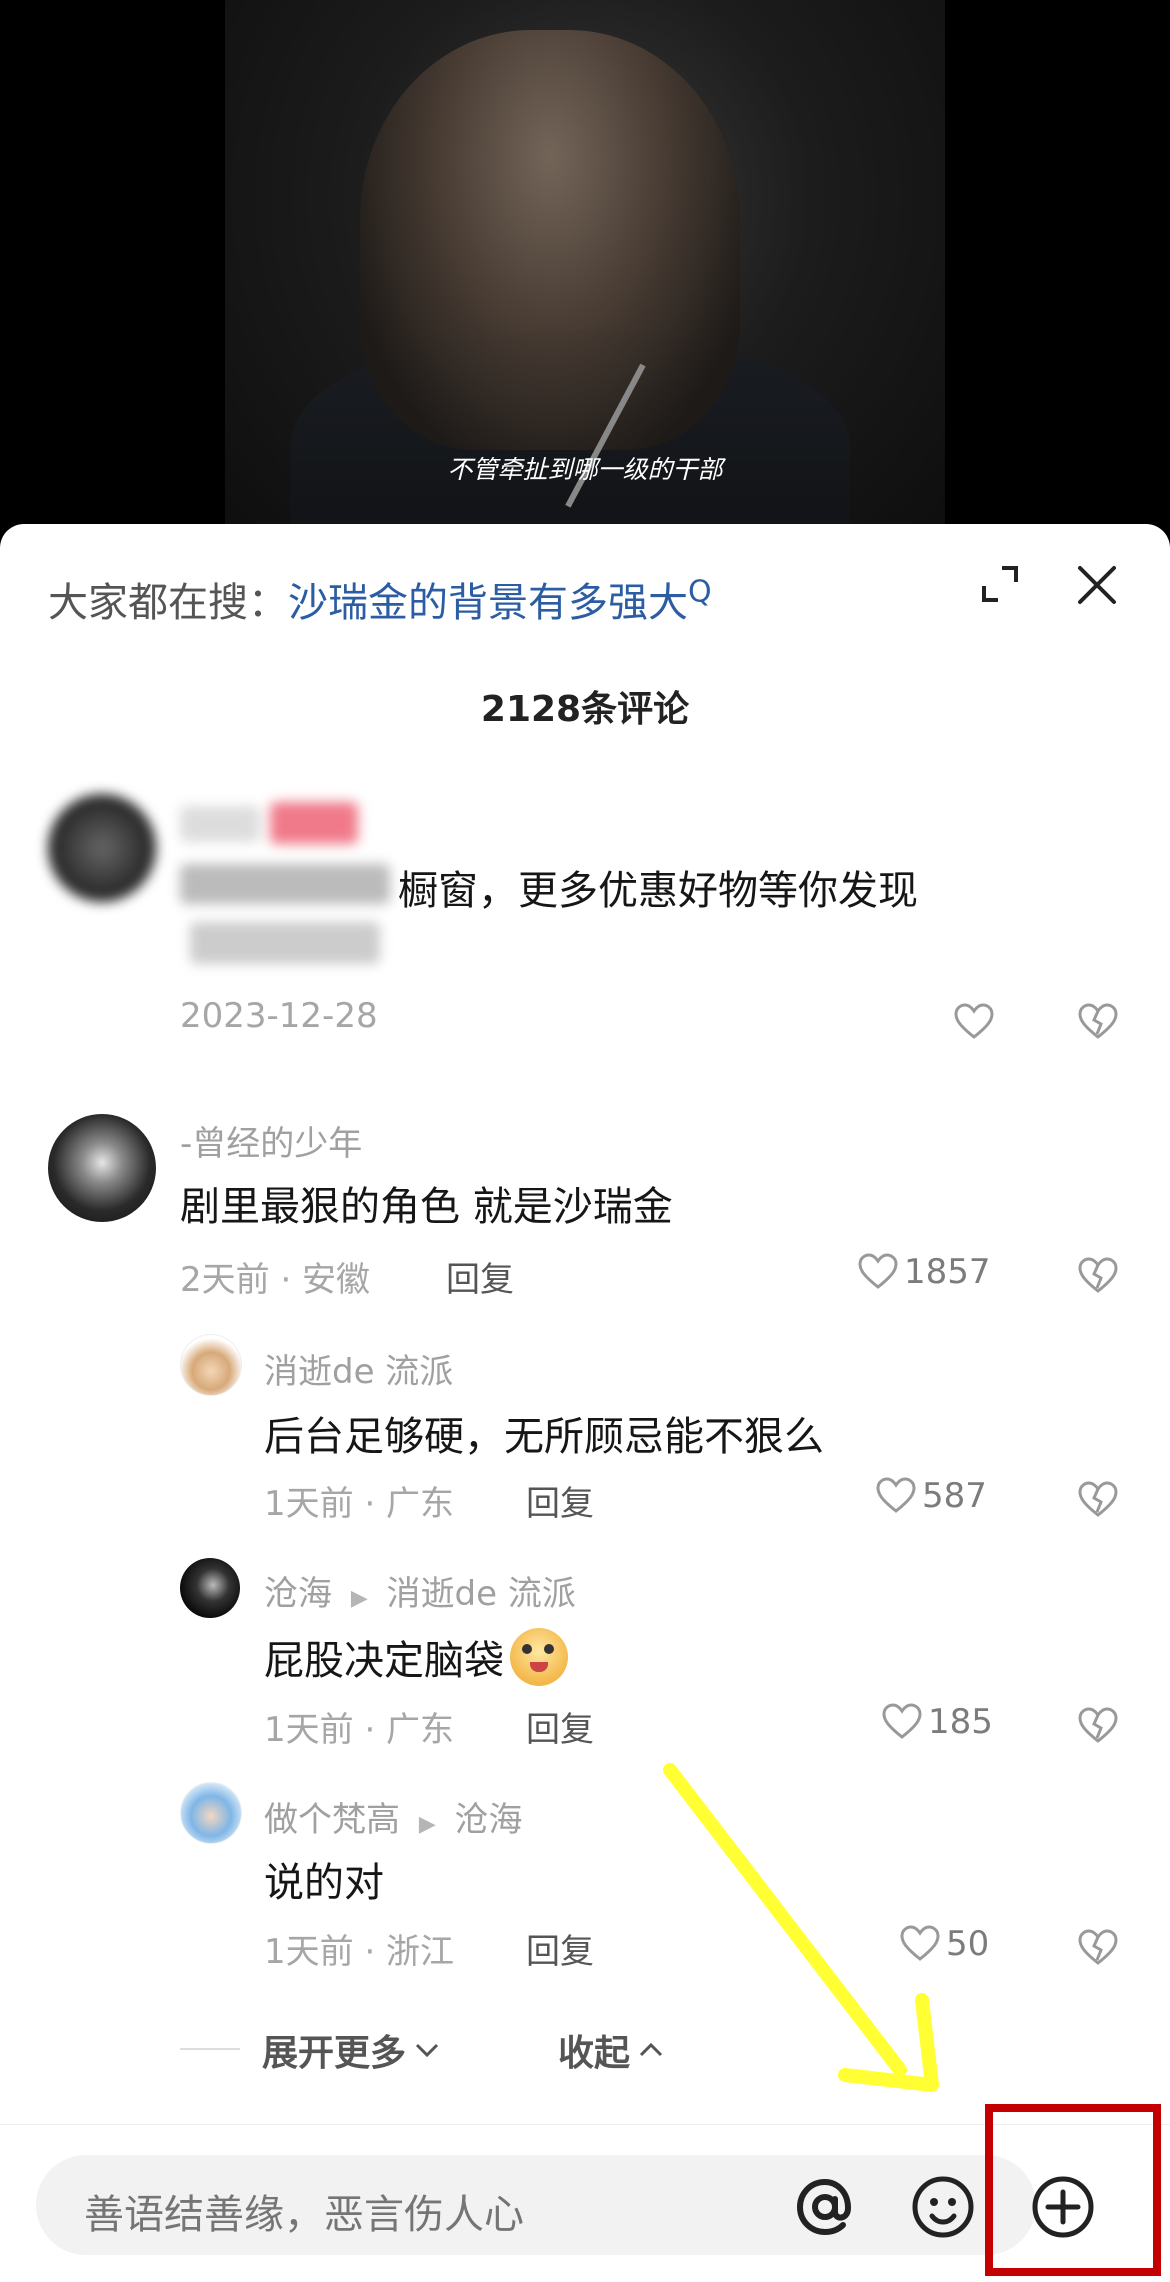 This screenshot has height=2282, width=1170. What do you see at coordinates (358, 1368) in the screenshot?
I see `comment-username: 消逝de 流派` at bounding box center [358, 1368].